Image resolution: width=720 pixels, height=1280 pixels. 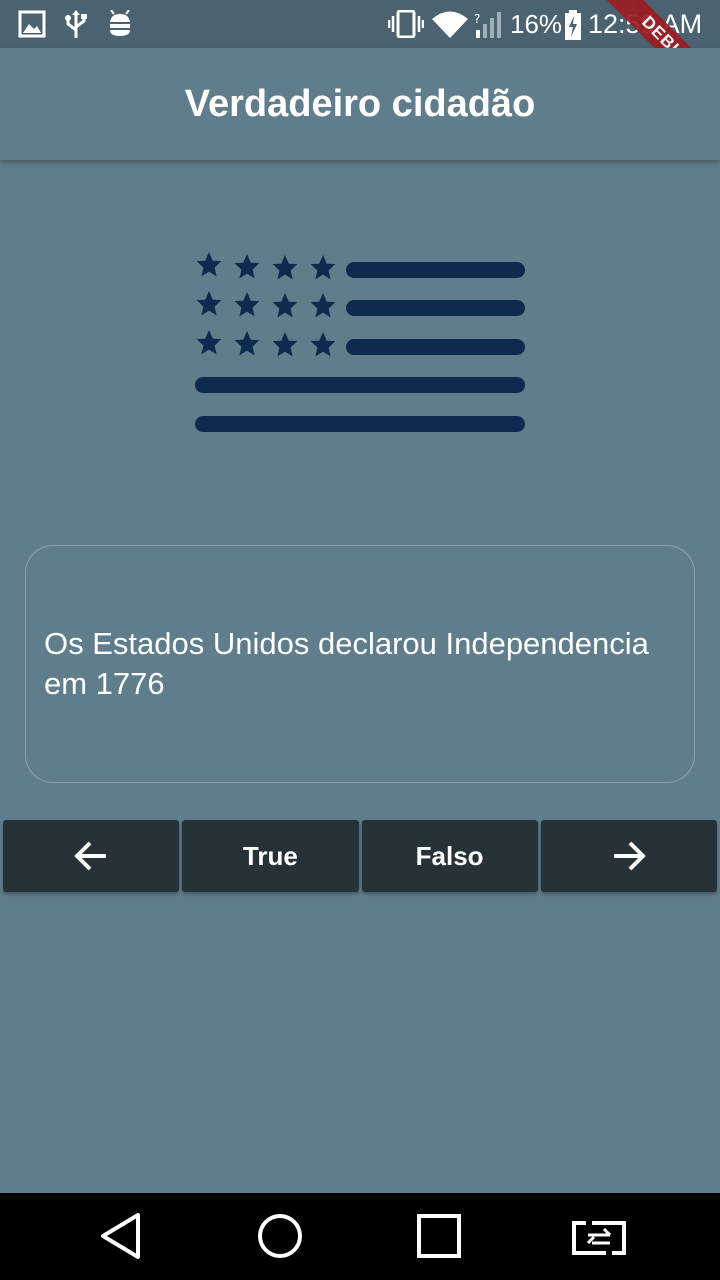 What do you see at coordinates (32, 24) in the screenshot?
I see `image-icon` at bounding box center [32, 24].